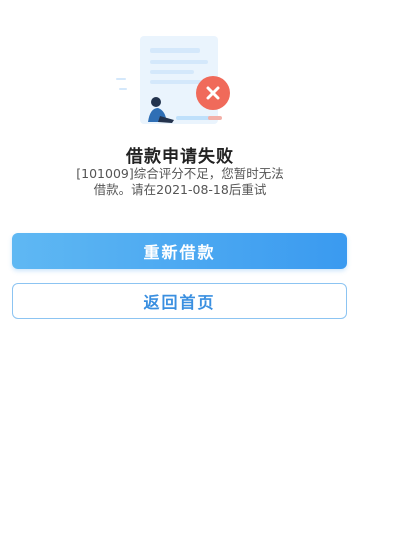 Image resolution: width=400 pixels, height=552 pixels. I want to click on loan-failed-illustration, so click(180, 80).